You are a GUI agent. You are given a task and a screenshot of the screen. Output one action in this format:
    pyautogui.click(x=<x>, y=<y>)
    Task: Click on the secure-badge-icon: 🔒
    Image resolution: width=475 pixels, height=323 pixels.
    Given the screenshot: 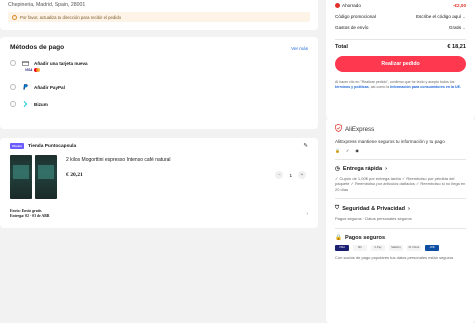 What is the action you would take?
    pyautogui.click(x=337, y=150)
    